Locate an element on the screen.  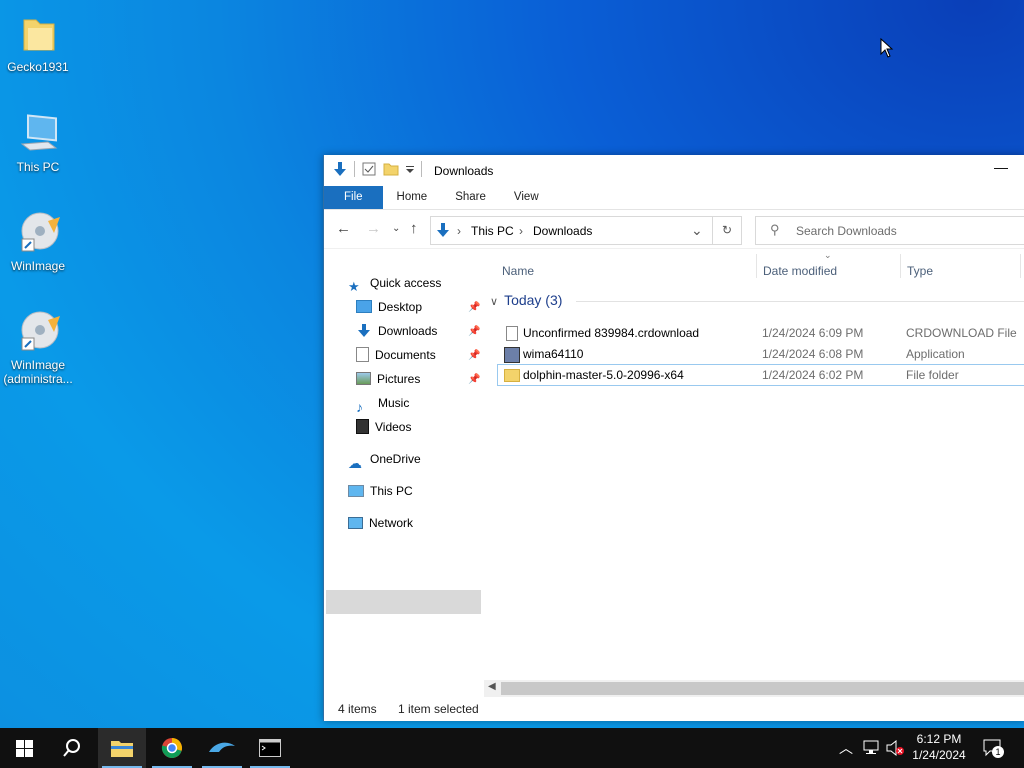
taskbar-chrome is located at coordinates (172, 748).